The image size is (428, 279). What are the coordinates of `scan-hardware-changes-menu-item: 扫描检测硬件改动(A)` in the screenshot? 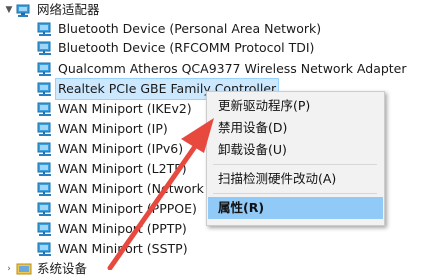 It's located at (295, 179).